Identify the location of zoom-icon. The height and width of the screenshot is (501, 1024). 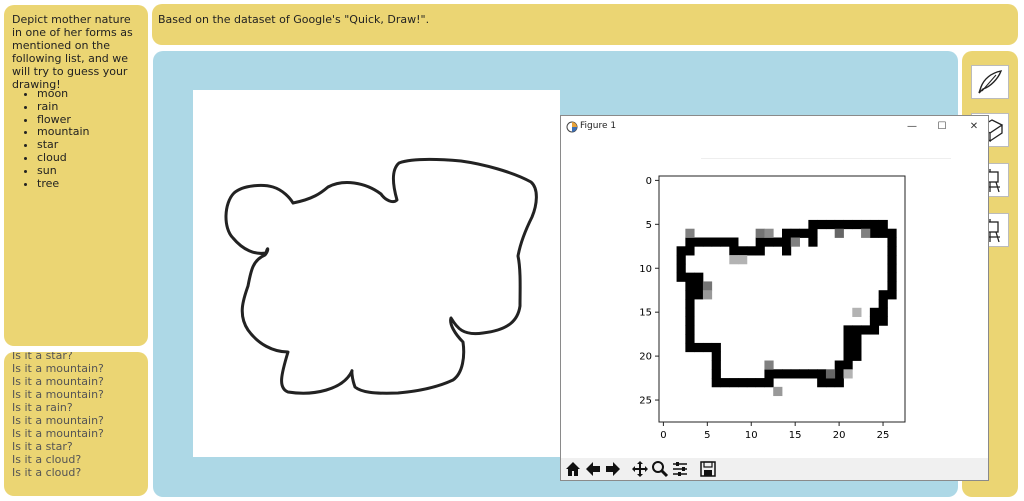
(660, 469).